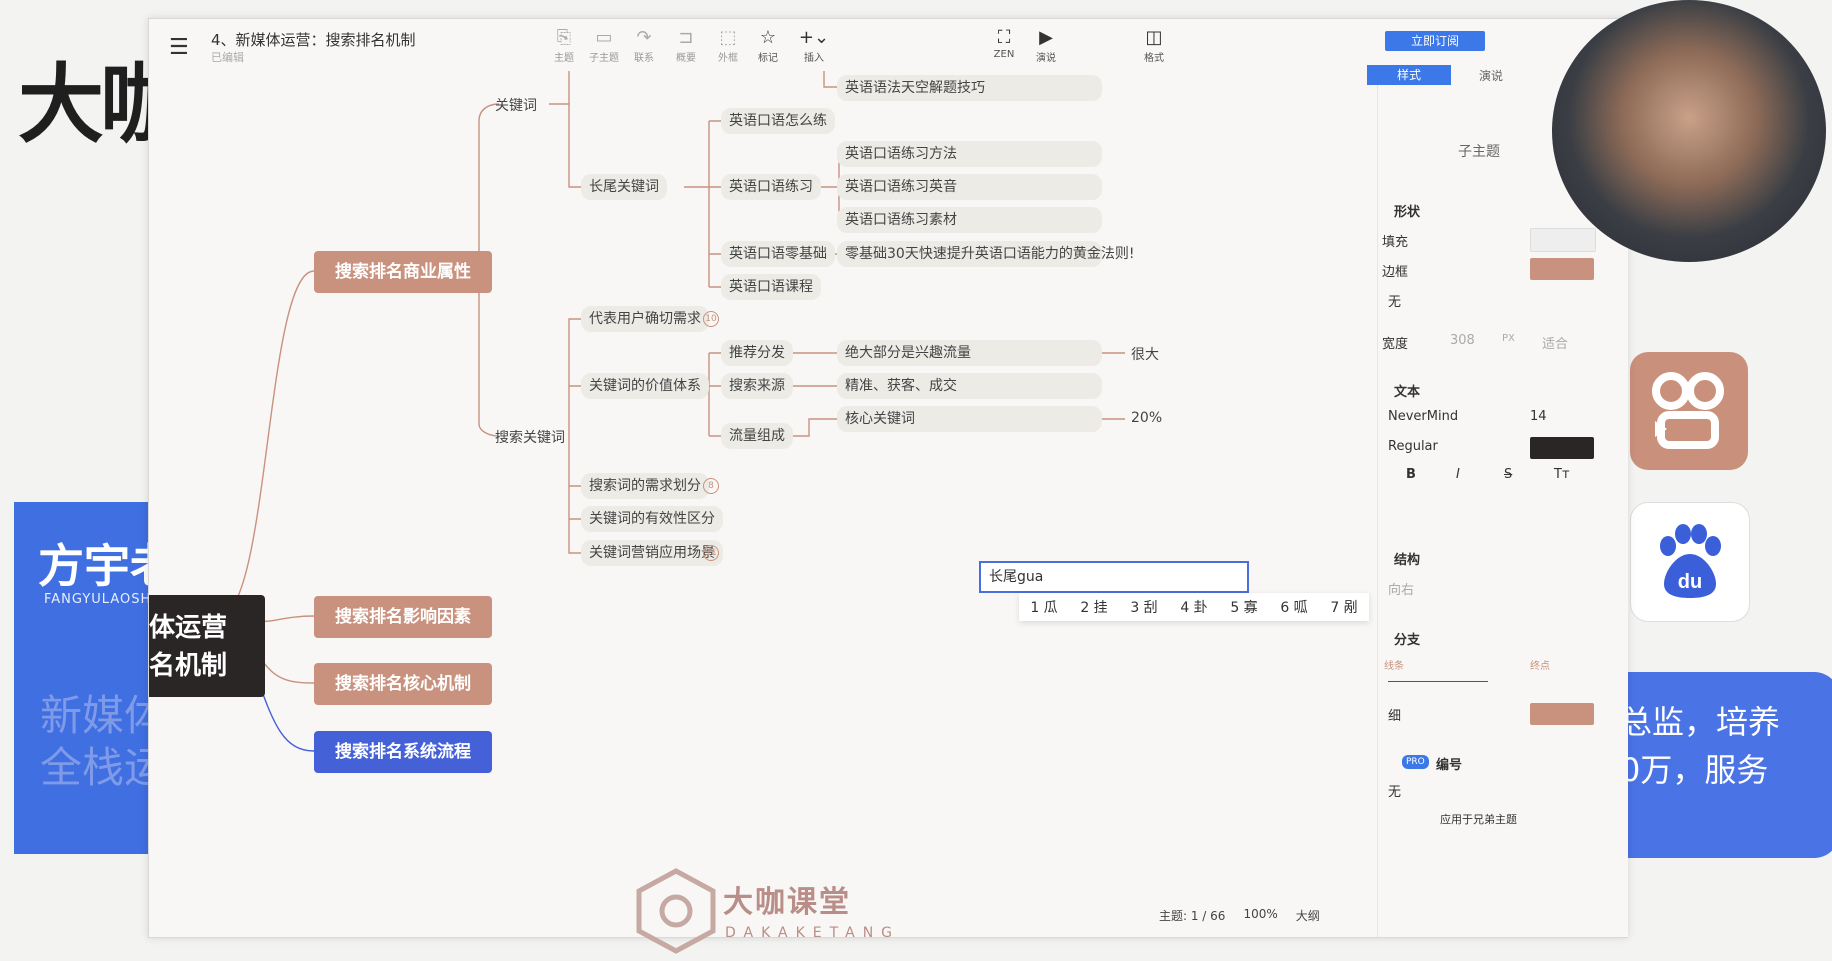 The height and width of the screenshot is (961, 1832). What do you see at coordinates (1478, 819) in the screenshot?
I see `apply-siblings-option: 应用于兄弟主题` at bounding box center [1478, 819].